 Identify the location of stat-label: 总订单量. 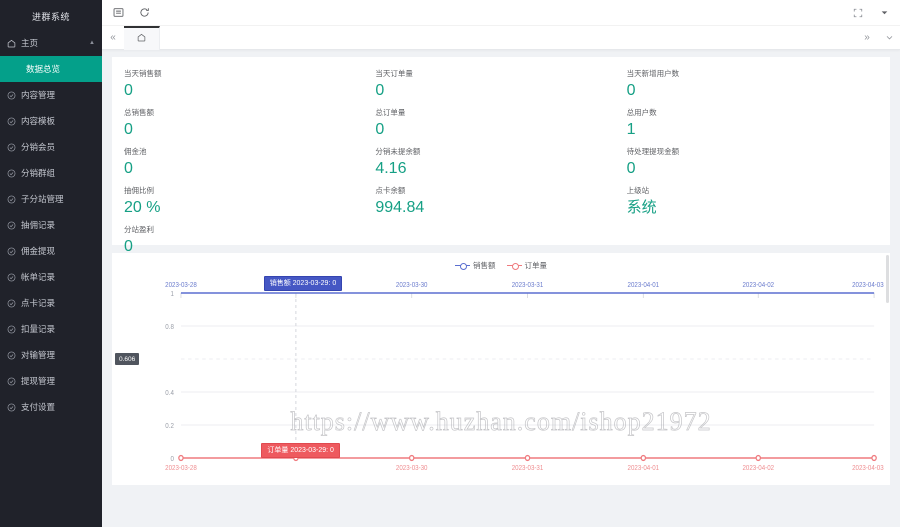
(390, 112).